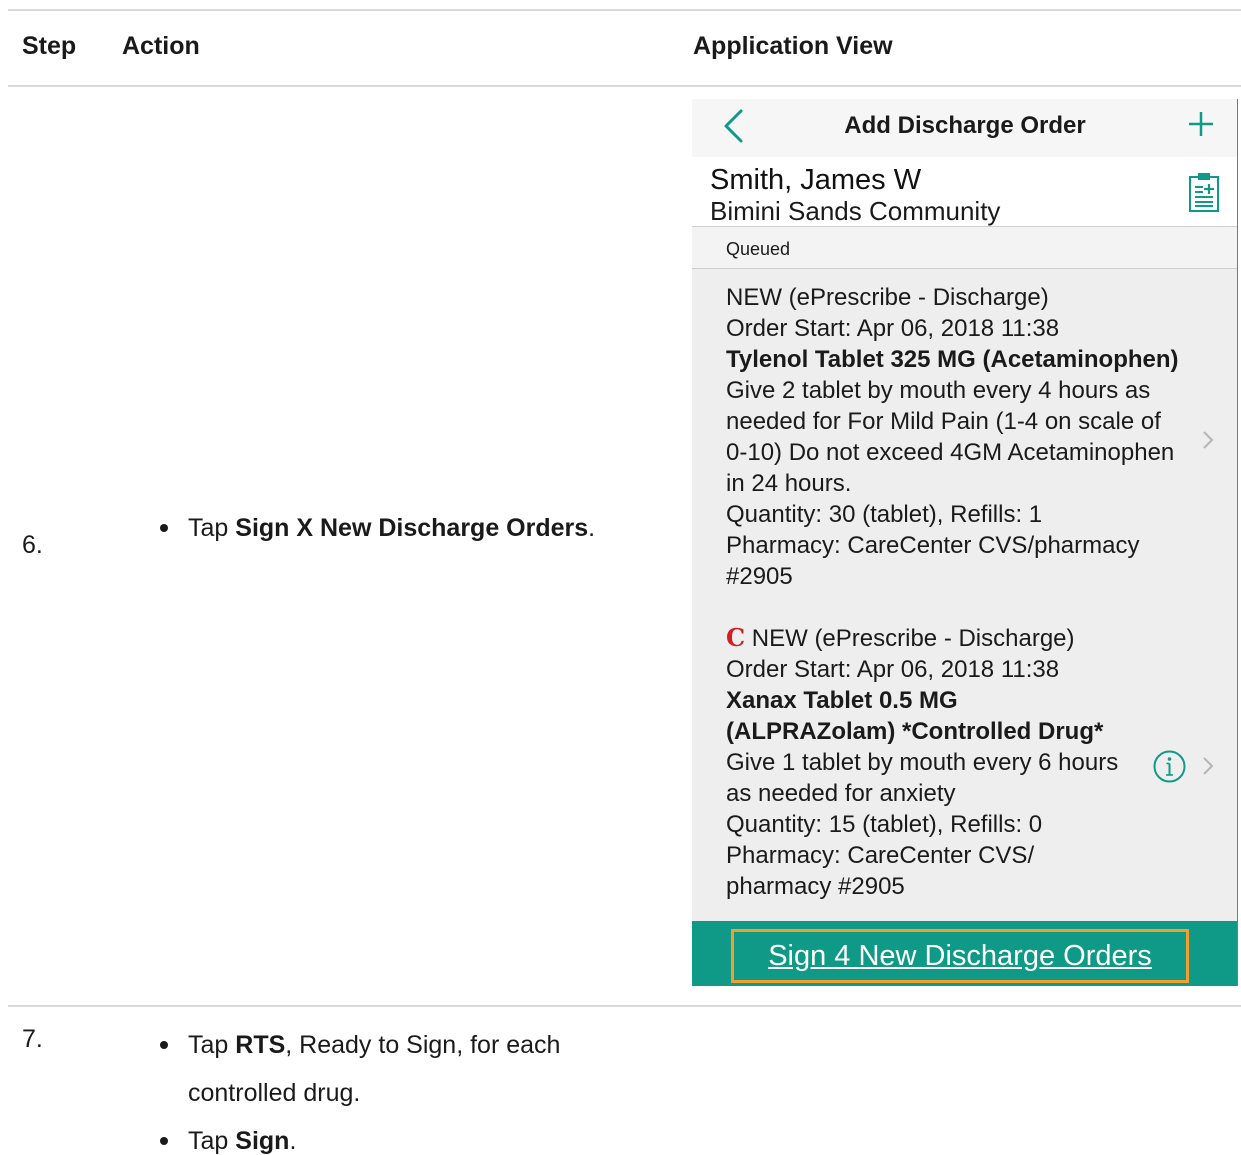 Image resolution: width=1241 pixels, height=1155 pixels. I want to click on clipboard-icon, so click(1204, 192).